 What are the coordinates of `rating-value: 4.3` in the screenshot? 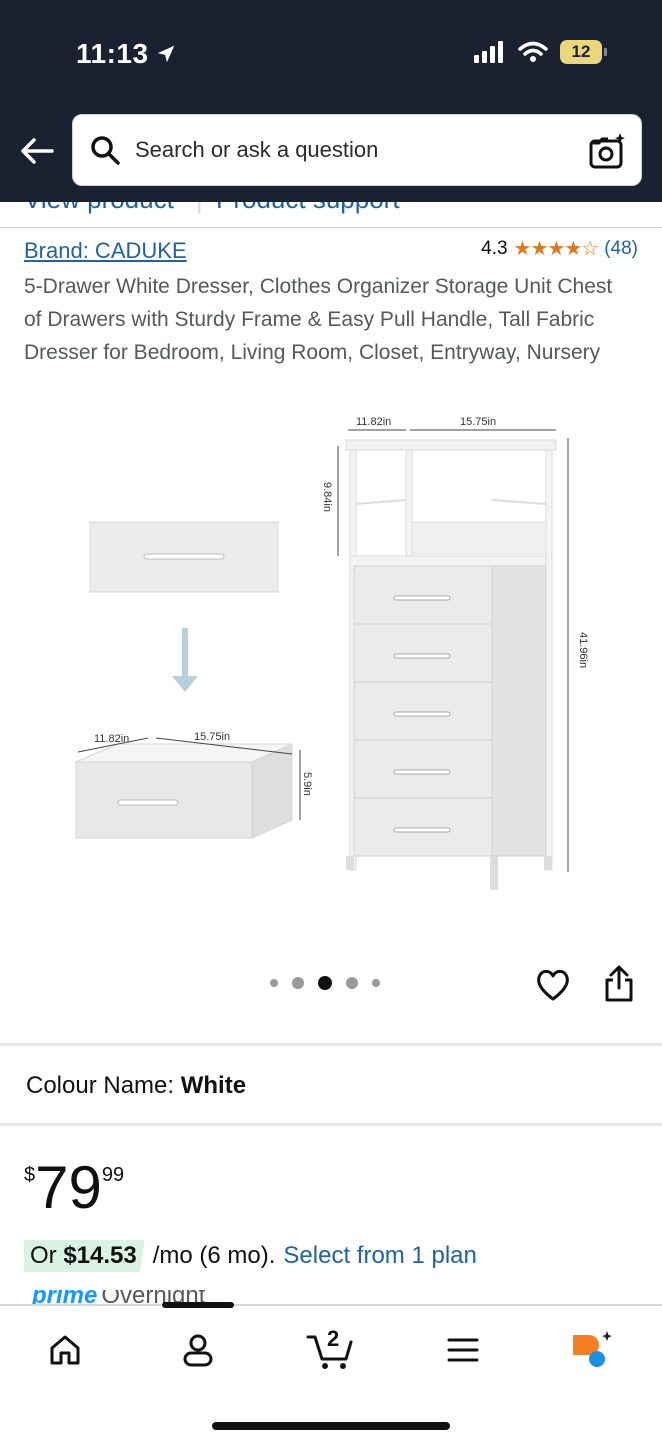 It's located at (494, 248).